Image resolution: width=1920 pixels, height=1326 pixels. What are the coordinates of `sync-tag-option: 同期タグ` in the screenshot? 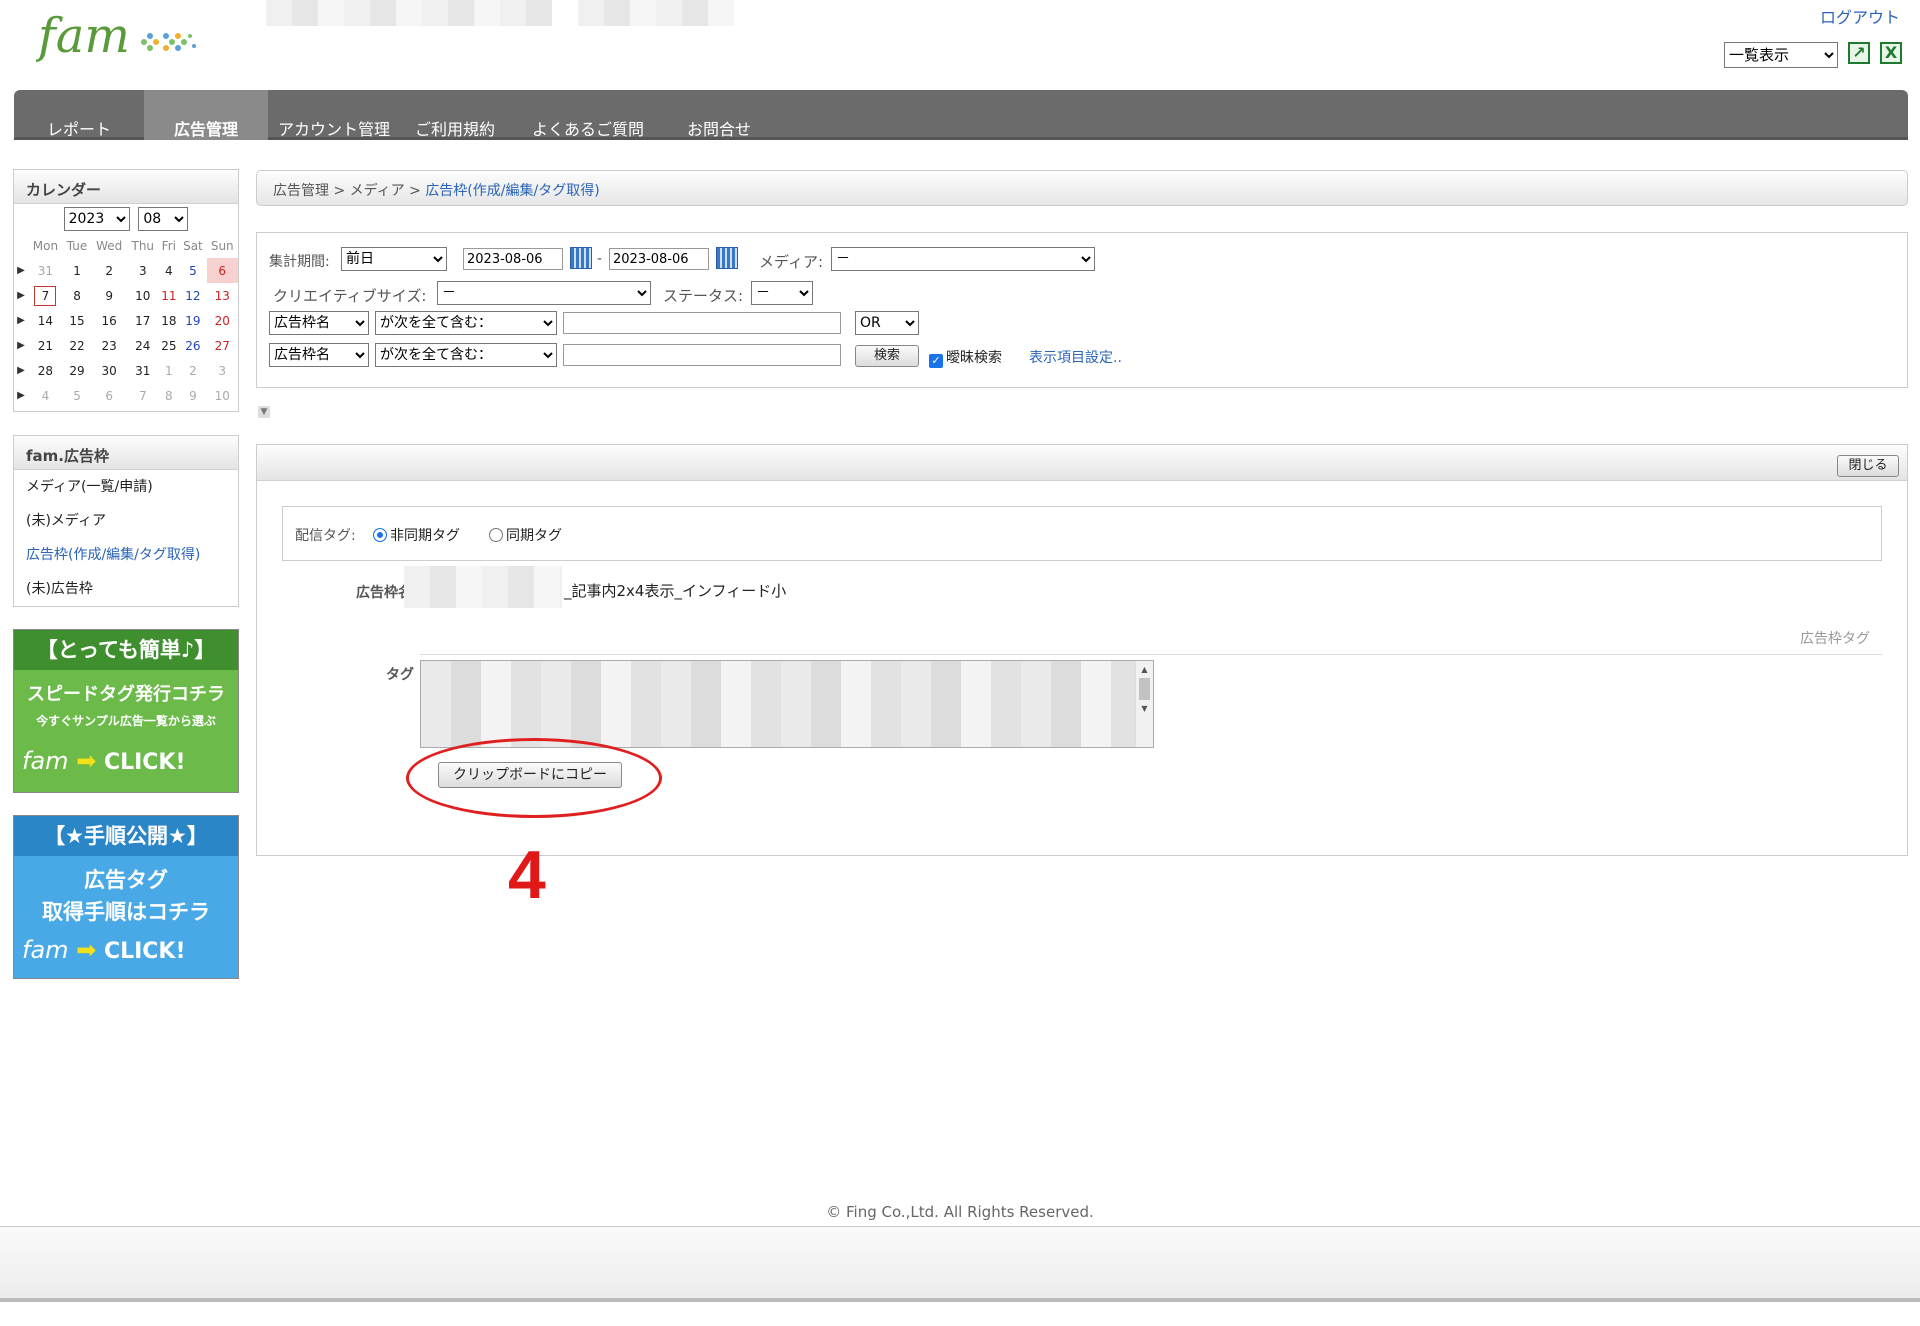 It's located at (525, 535).